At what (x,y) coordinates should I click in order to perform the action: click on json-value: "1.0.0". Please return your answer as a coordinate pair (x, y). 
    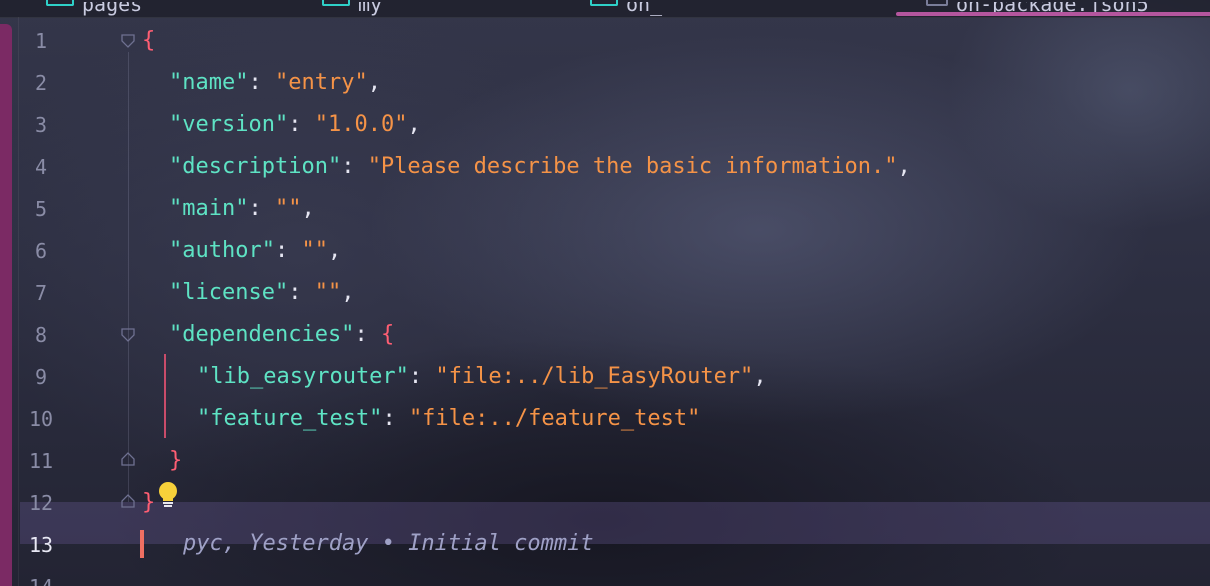
    Looking at the image, I should click on (361, 124).